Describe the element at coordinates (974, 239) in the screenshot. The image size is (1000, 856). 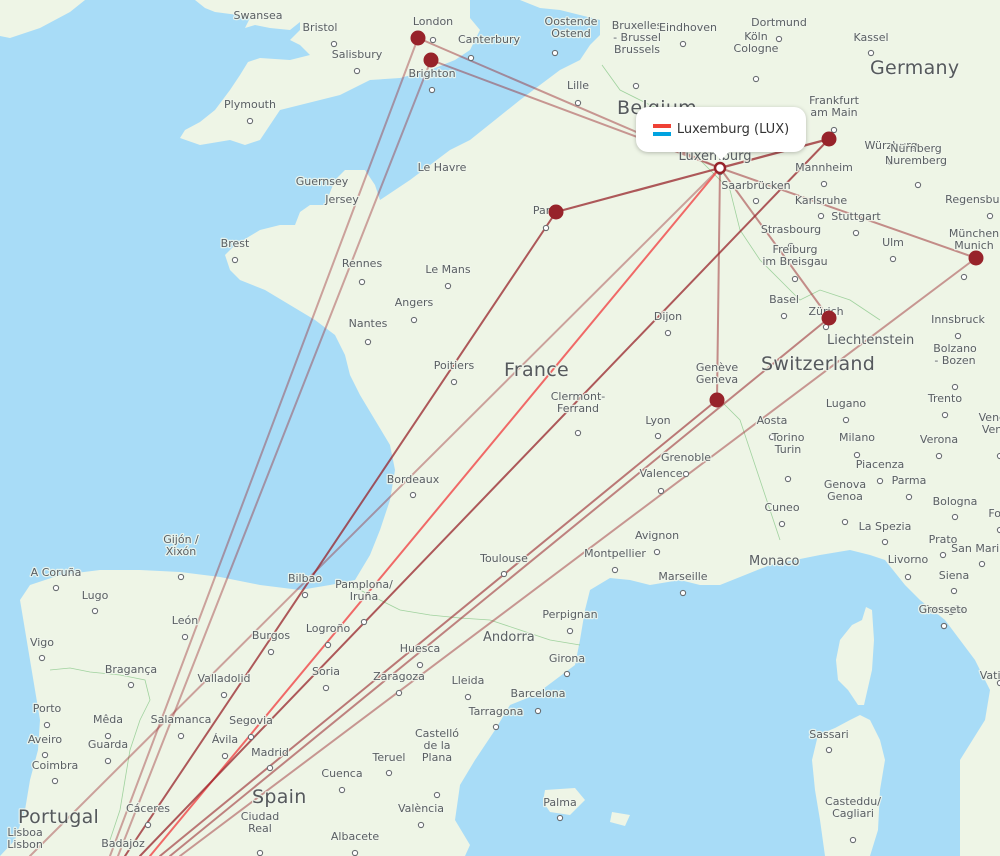
I see `city-label: München Munich` at that location.